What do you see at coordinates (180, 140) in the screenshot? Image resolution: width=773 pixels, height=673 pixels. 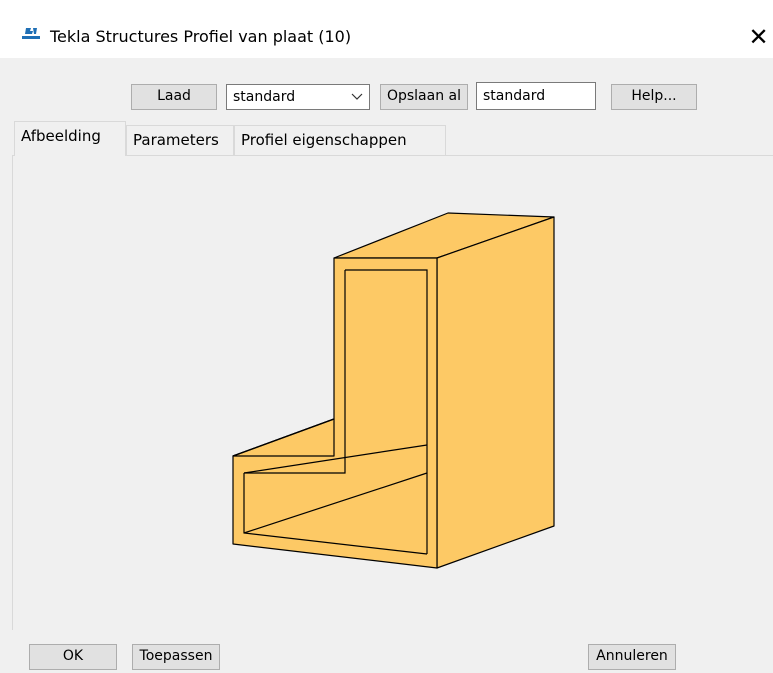 I see `tab-parameters: Parameters` at bounding box center [180, 140].